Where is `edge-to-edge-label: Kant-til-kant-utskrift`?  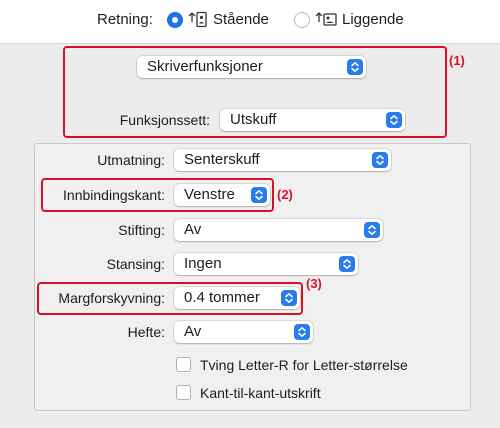
edge-to-edge-label: Kant-til-kant-utskrift is located at coordinates (260, 393).